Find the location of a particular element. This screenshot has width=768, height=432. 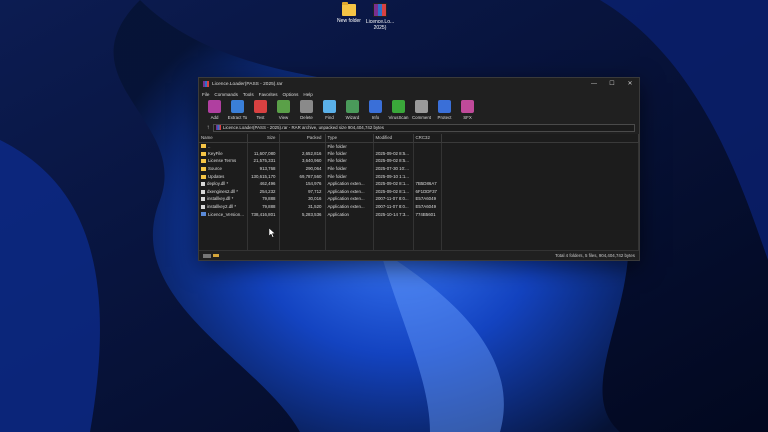

cell-packed: 2,652,816 is located at coordinates (302, 153).